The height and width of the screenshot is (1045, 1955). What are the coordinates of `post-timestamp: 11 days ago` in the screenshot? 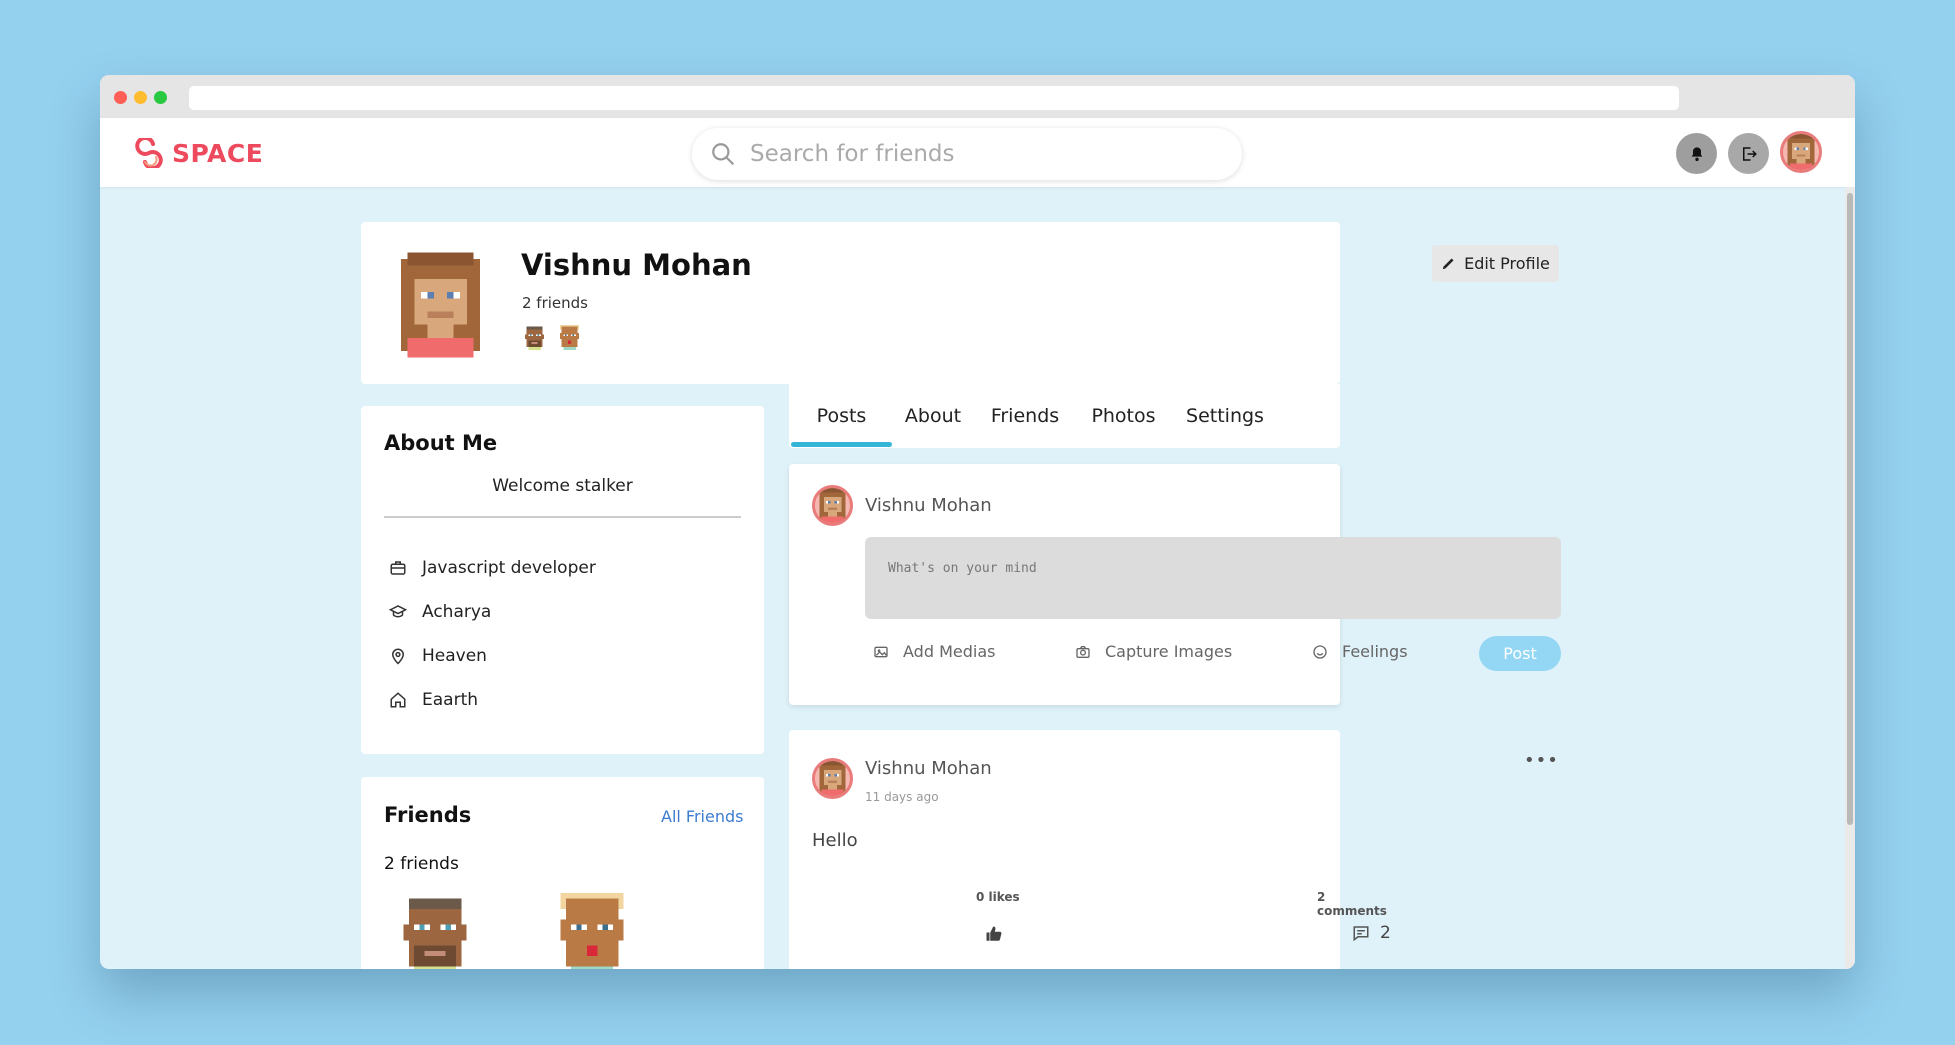 It's located at (902, 797).